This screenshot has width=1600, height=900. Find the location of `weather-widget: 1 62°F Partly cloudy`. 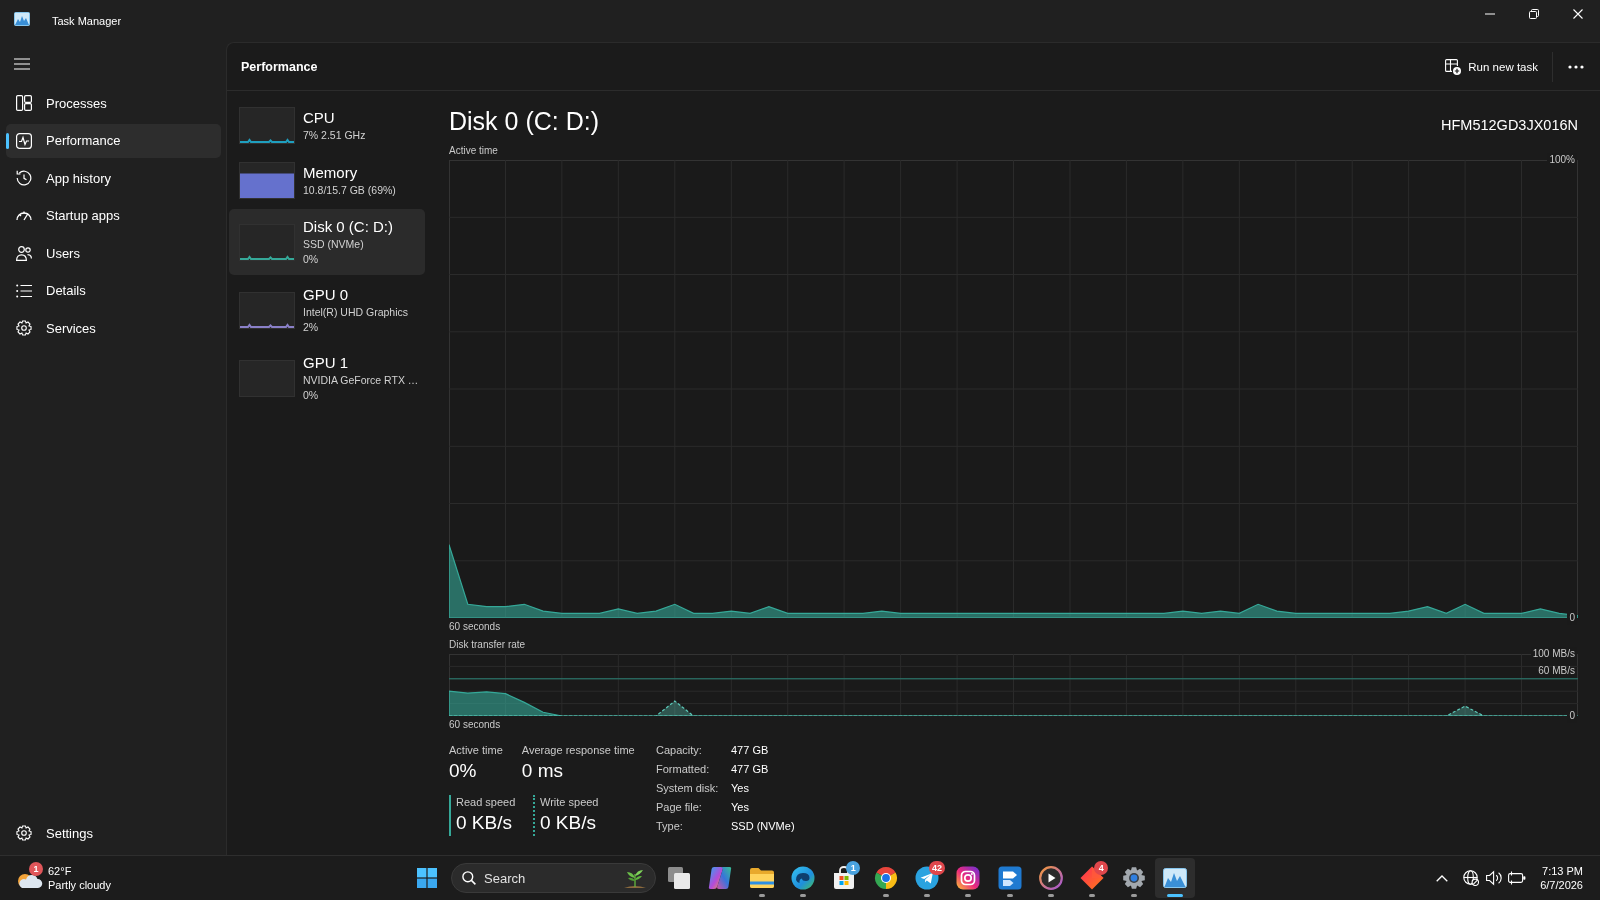

weather-widget: 1 62°F Partly cloudy is located at coordinates (63, 878).